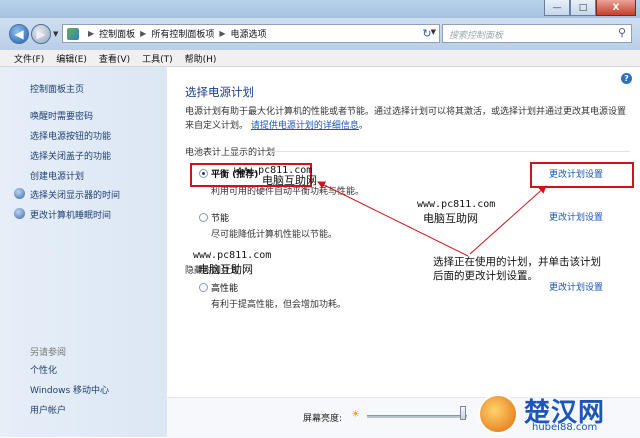 This screenshot has width=640, height=438. What do you see at coordinates (508, 220) in the screenshot?
I see `arrow-to-link` at bounding box center [508, 220].